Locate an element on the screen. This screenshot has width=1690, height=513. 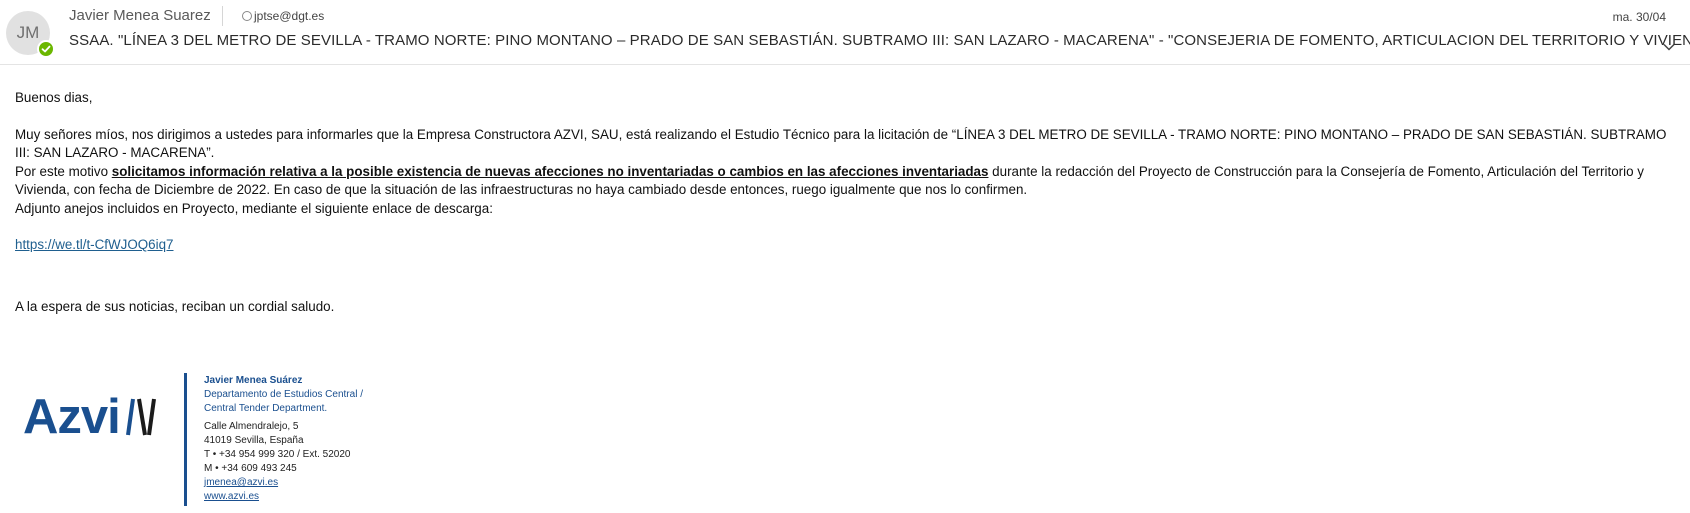
signature-address-1: Calle Almendralejo, 5 is located at coordinates (251, 426).